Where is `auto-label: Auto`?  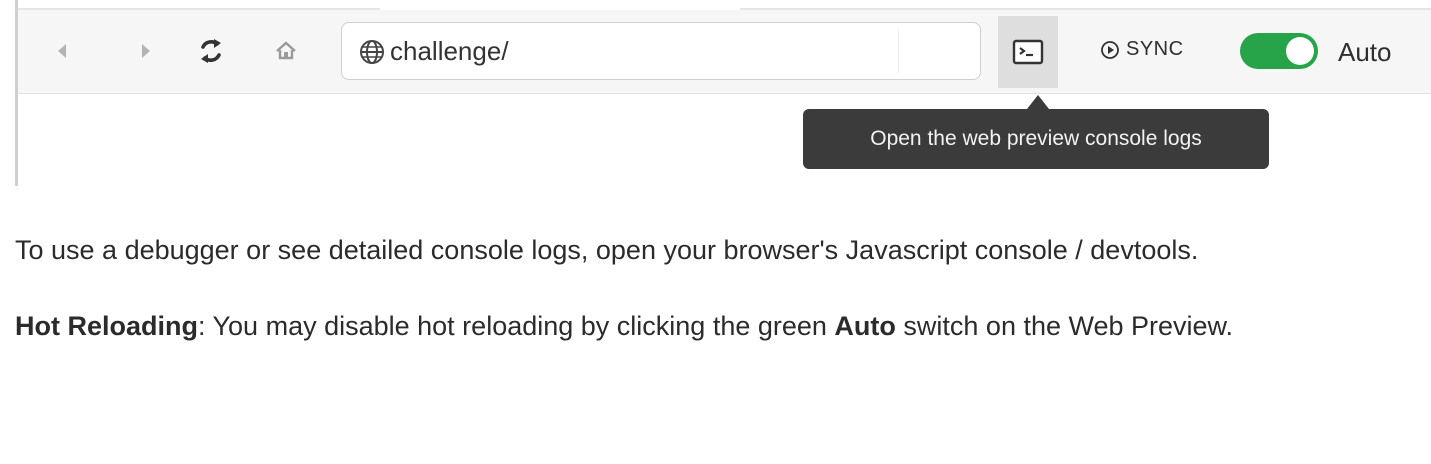
auto-label: Auto is located at coordinates (1365, 52).